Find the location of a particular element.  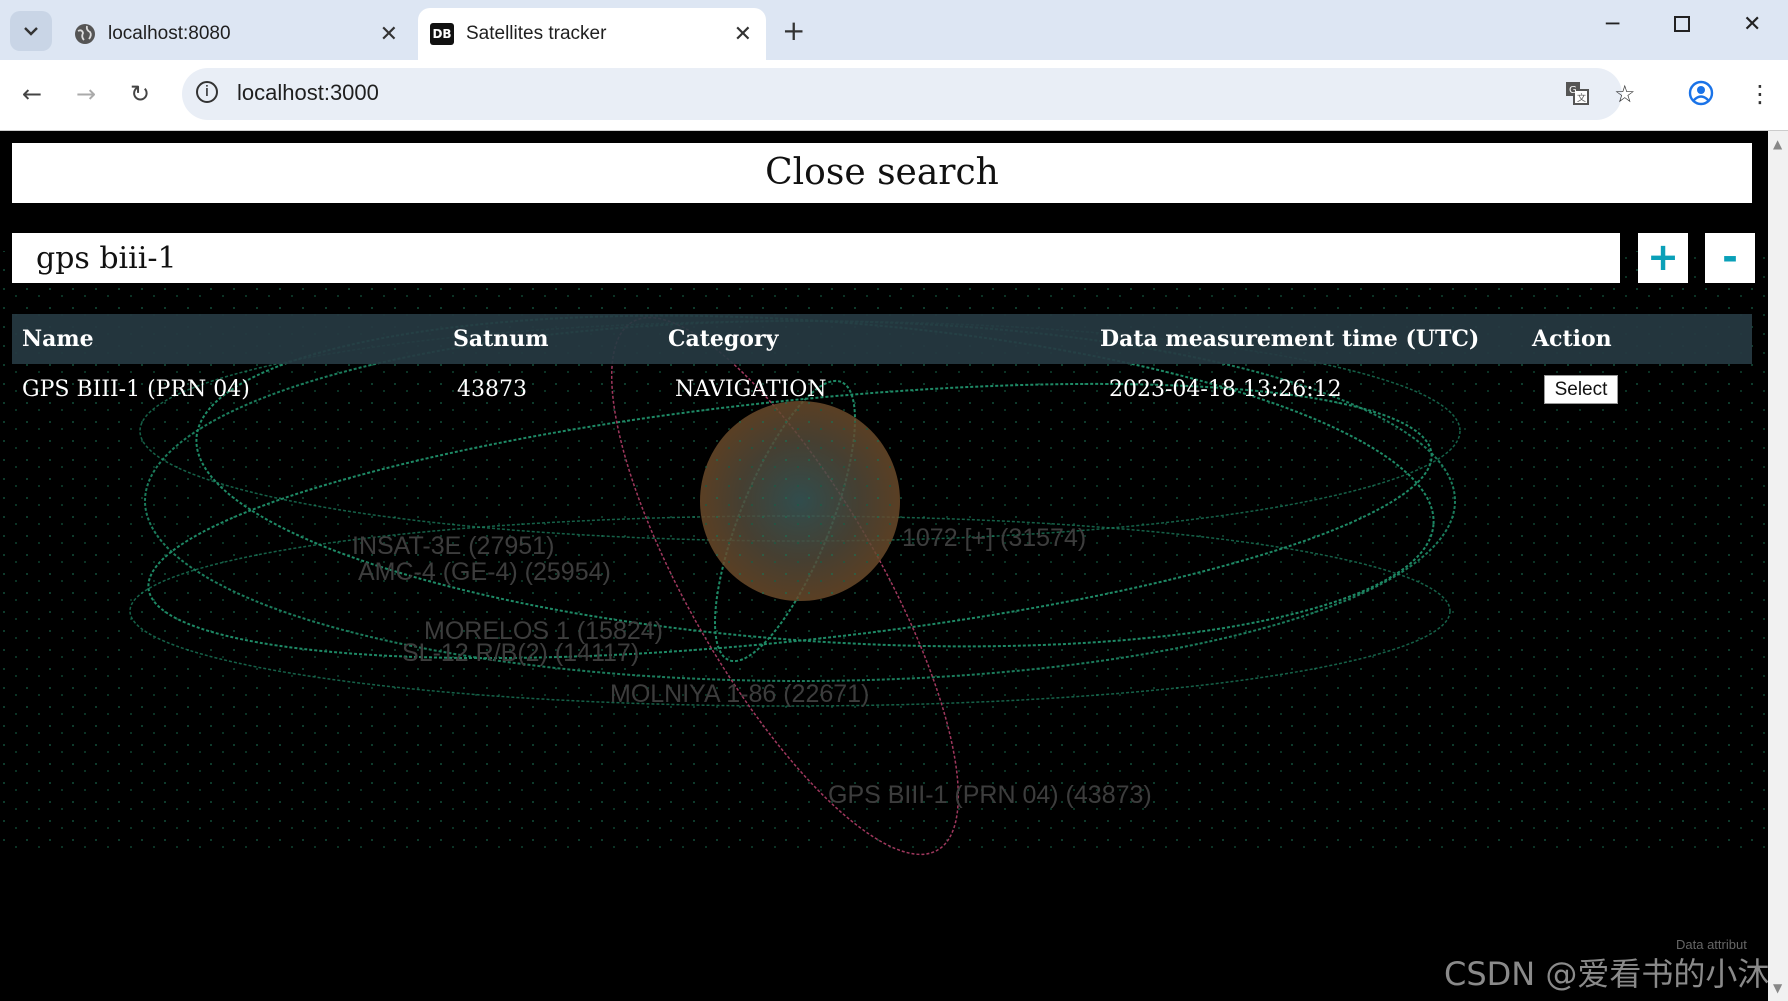

tab-localhost-8080: localhost:8080 ✕ is located at coordinates (237, 34).